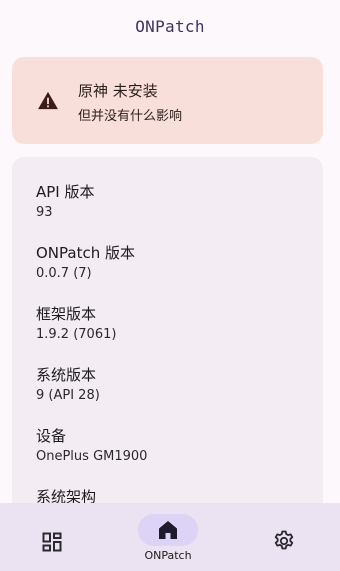 The width and height of the screenshot is (340, 571). What do you see at coordinates (68, 385) in the screenshot?
I see `info-item-system-version: 系统版本 9 (API 28)` at bounding box center [68, 385].